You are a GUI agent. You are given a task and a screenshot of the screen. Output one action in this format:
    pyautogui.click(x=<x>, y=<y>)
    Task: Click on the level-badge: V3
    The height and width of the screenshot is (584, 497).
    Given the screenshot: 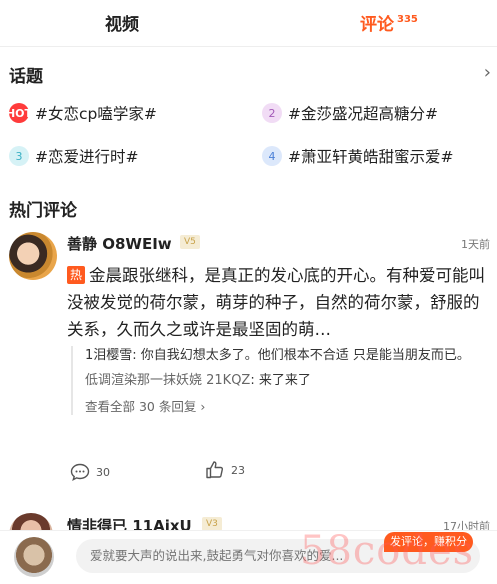 What is the action you would take?
    pyautogui.click(x=212, y=524)
    